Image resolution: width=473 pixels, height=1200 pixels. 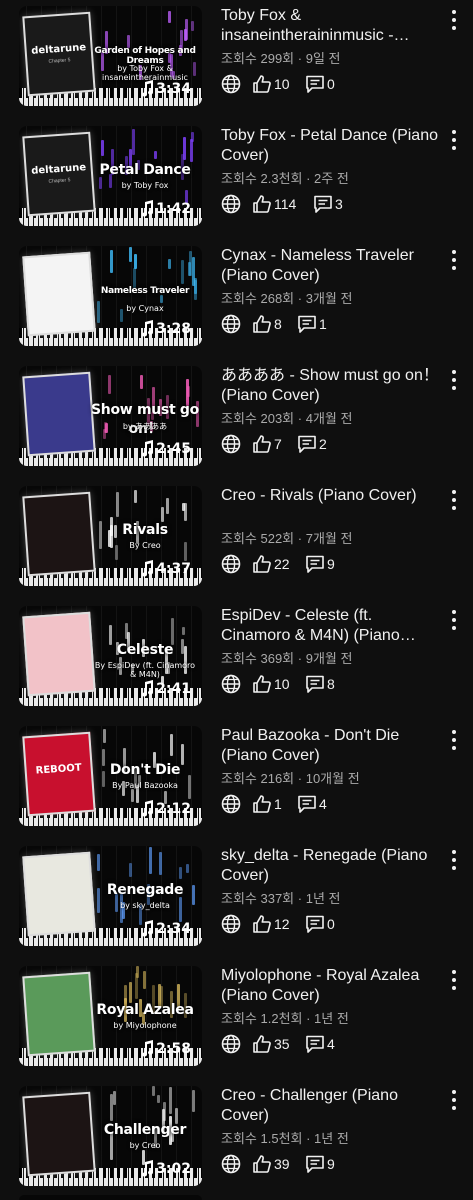 I want to click on video-stats: 12 0, so click(x=336, y=924).